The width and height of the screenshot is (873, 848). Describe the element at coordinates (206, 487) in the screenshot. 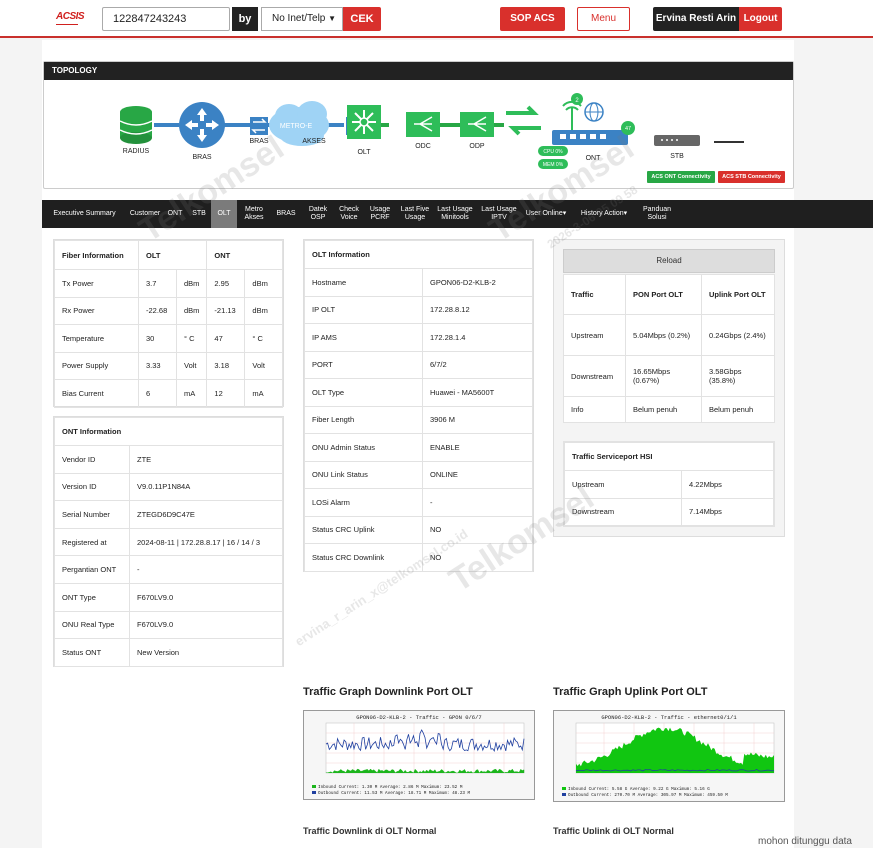

I see `ont-row-value: V9.0.11P1N84A` at that location.